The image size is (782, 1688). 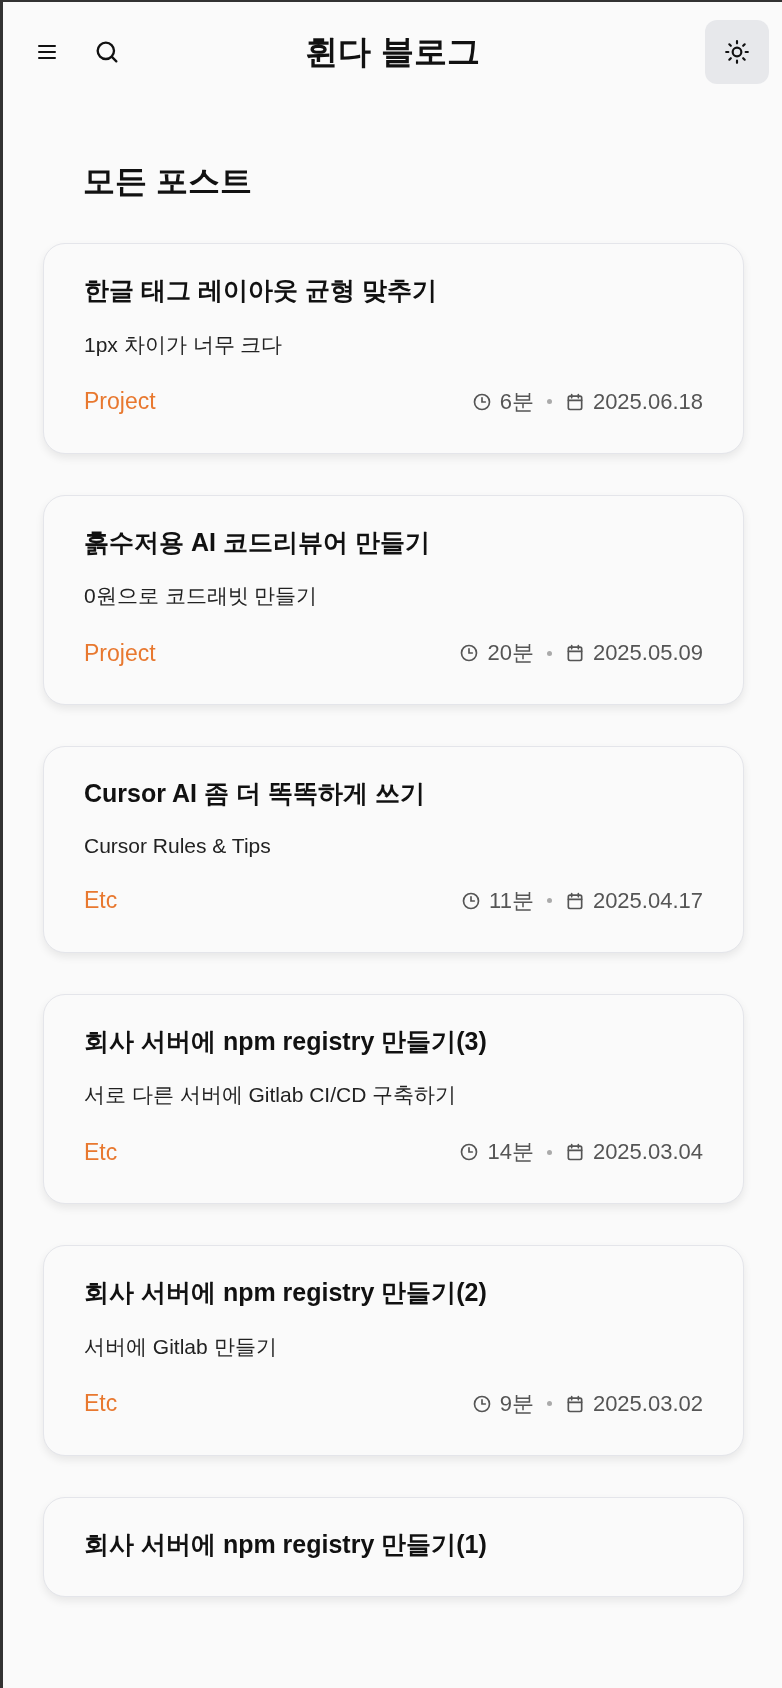 I want to click on post-card: 회사 서버에 npm registry 만들기(3) 서로 다른 서버에 Gitlab CI/CD 구축하기 Etc 14분 2025.03.04, so click(x=393, y=1098).